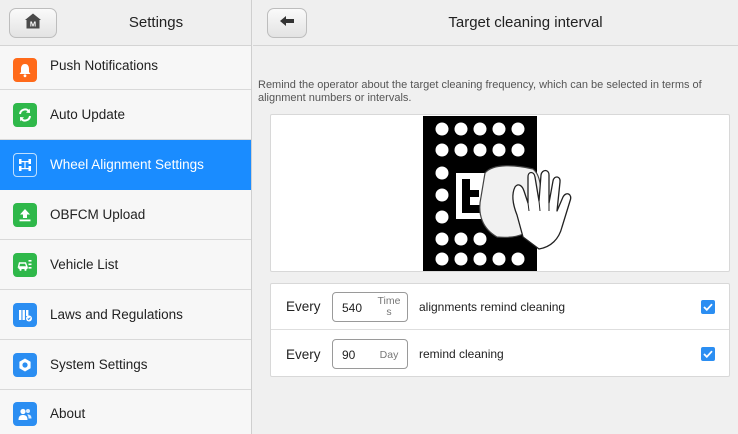 The height and width of the screenshot is (434, 738). I want to click on sidebar-item-system-settings: System Settings, so click(125, 365).